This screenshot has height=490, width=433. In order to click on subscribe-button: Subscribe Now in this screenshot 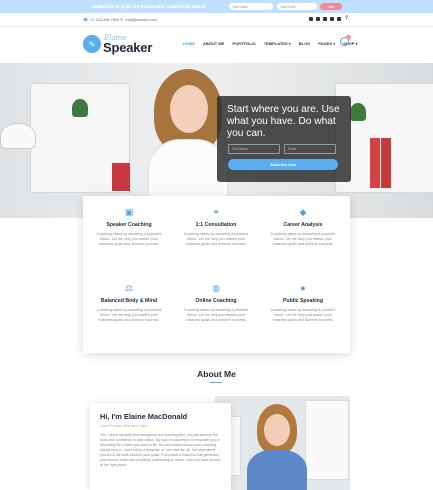, I will do `click(283, 164)`.